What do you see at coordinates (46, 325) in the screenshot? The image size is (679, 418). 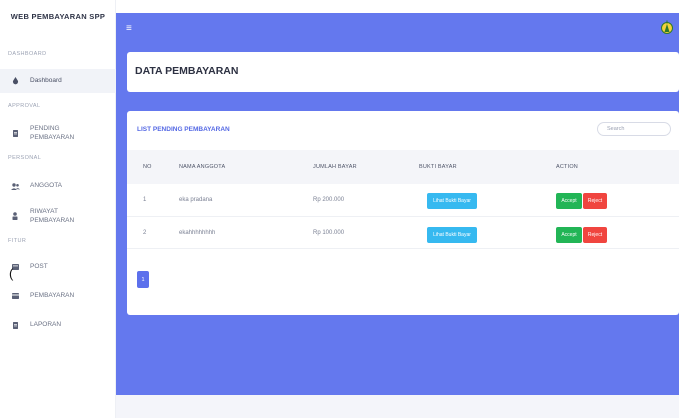 I see `sidebar-item-label: LAPORAN` at bounding box center [46, 325].